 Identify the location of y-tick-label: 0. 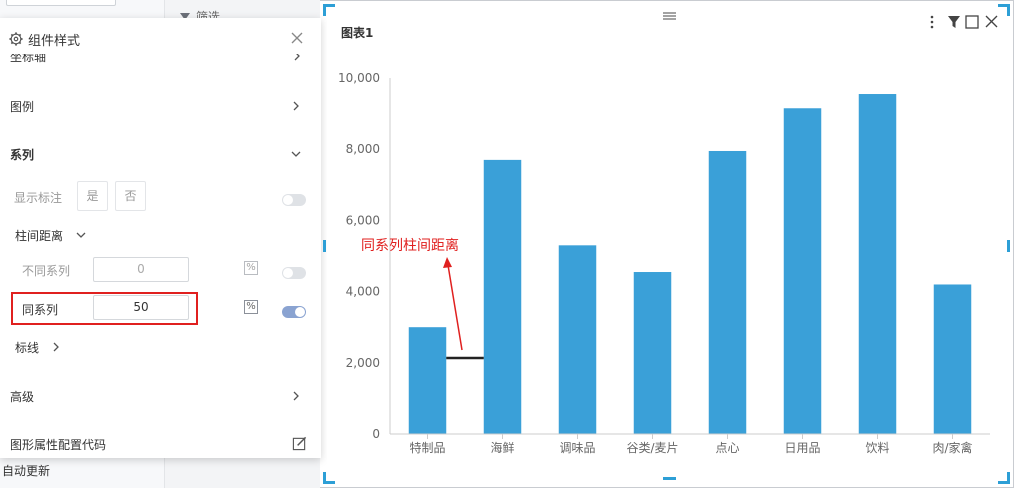
(376, 434).